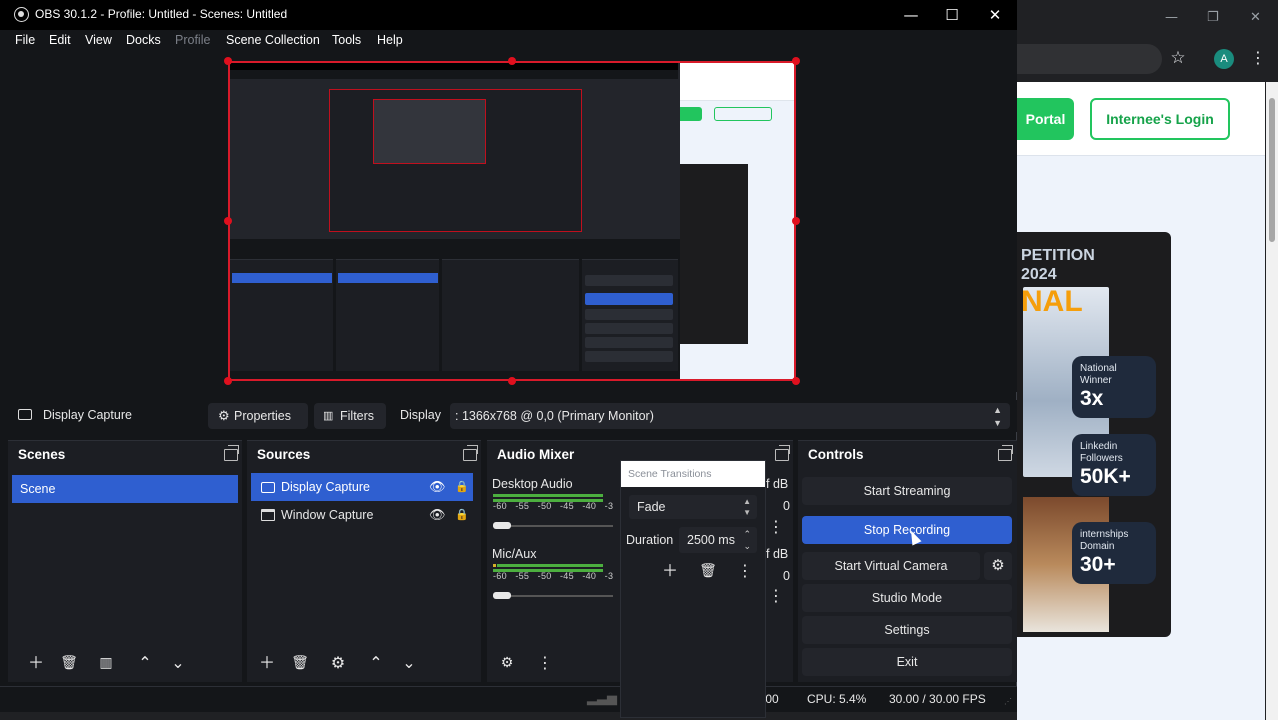 The image size is (1278, 720). Describe the element at coordinates (1272, 401) in the screenshot. I see `web-scrollbar` at that location.